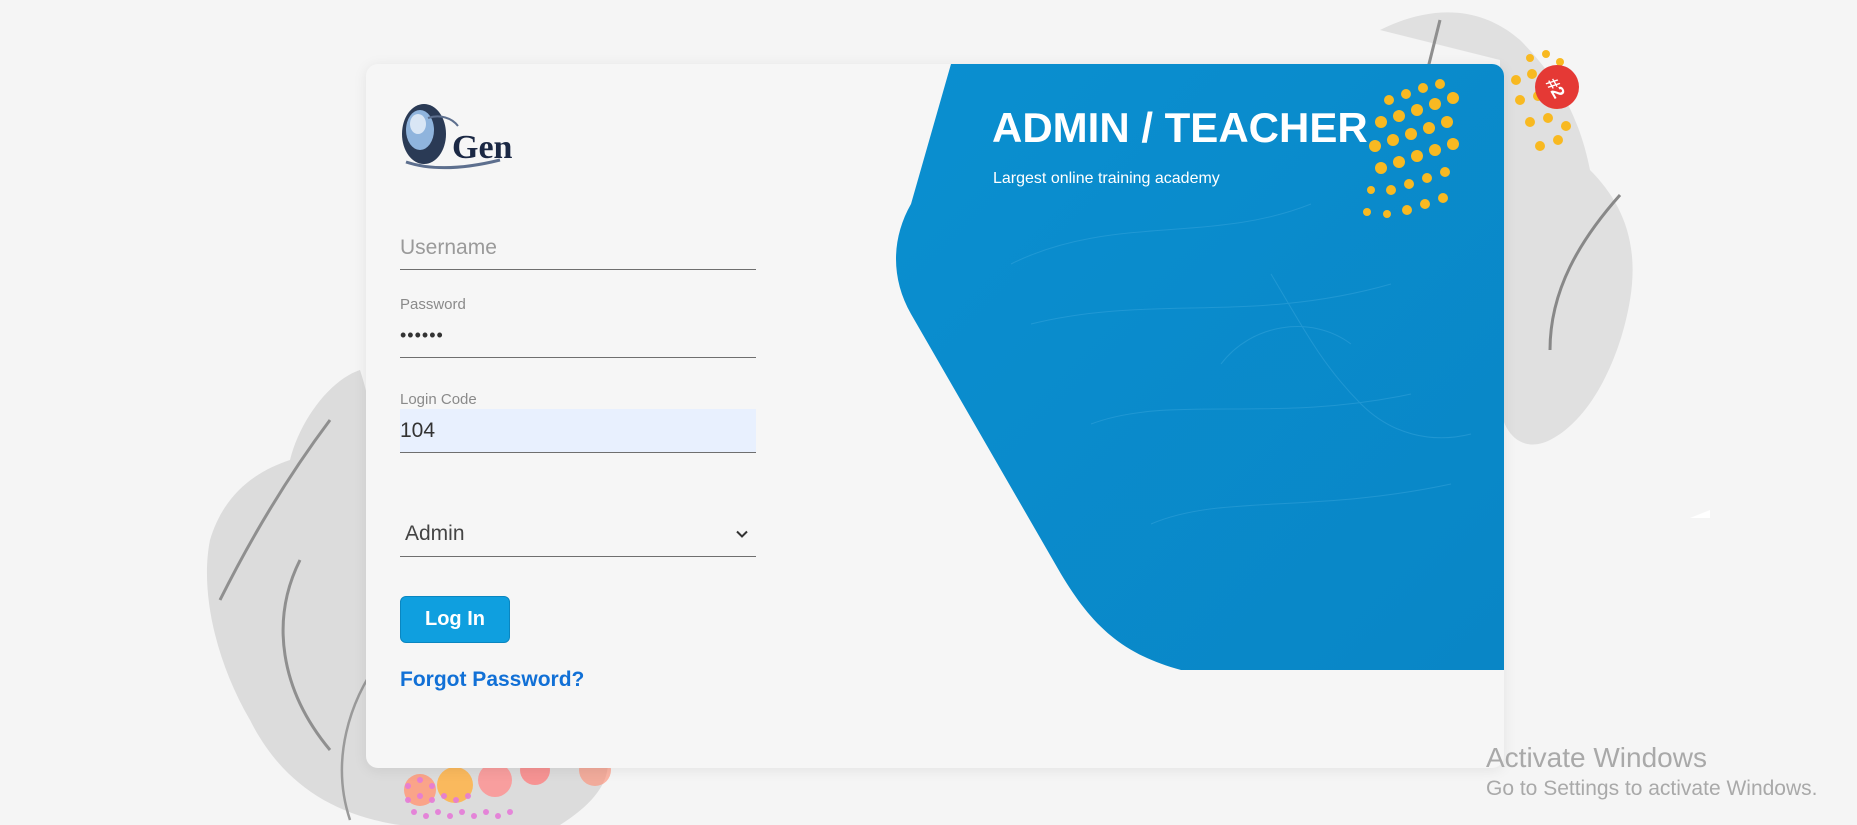 The image size is (1857, 825). What do you see at coordinates (742, 534) in the screenshot?
I see `chevron-down-icon` at bounding box center [742, 534].